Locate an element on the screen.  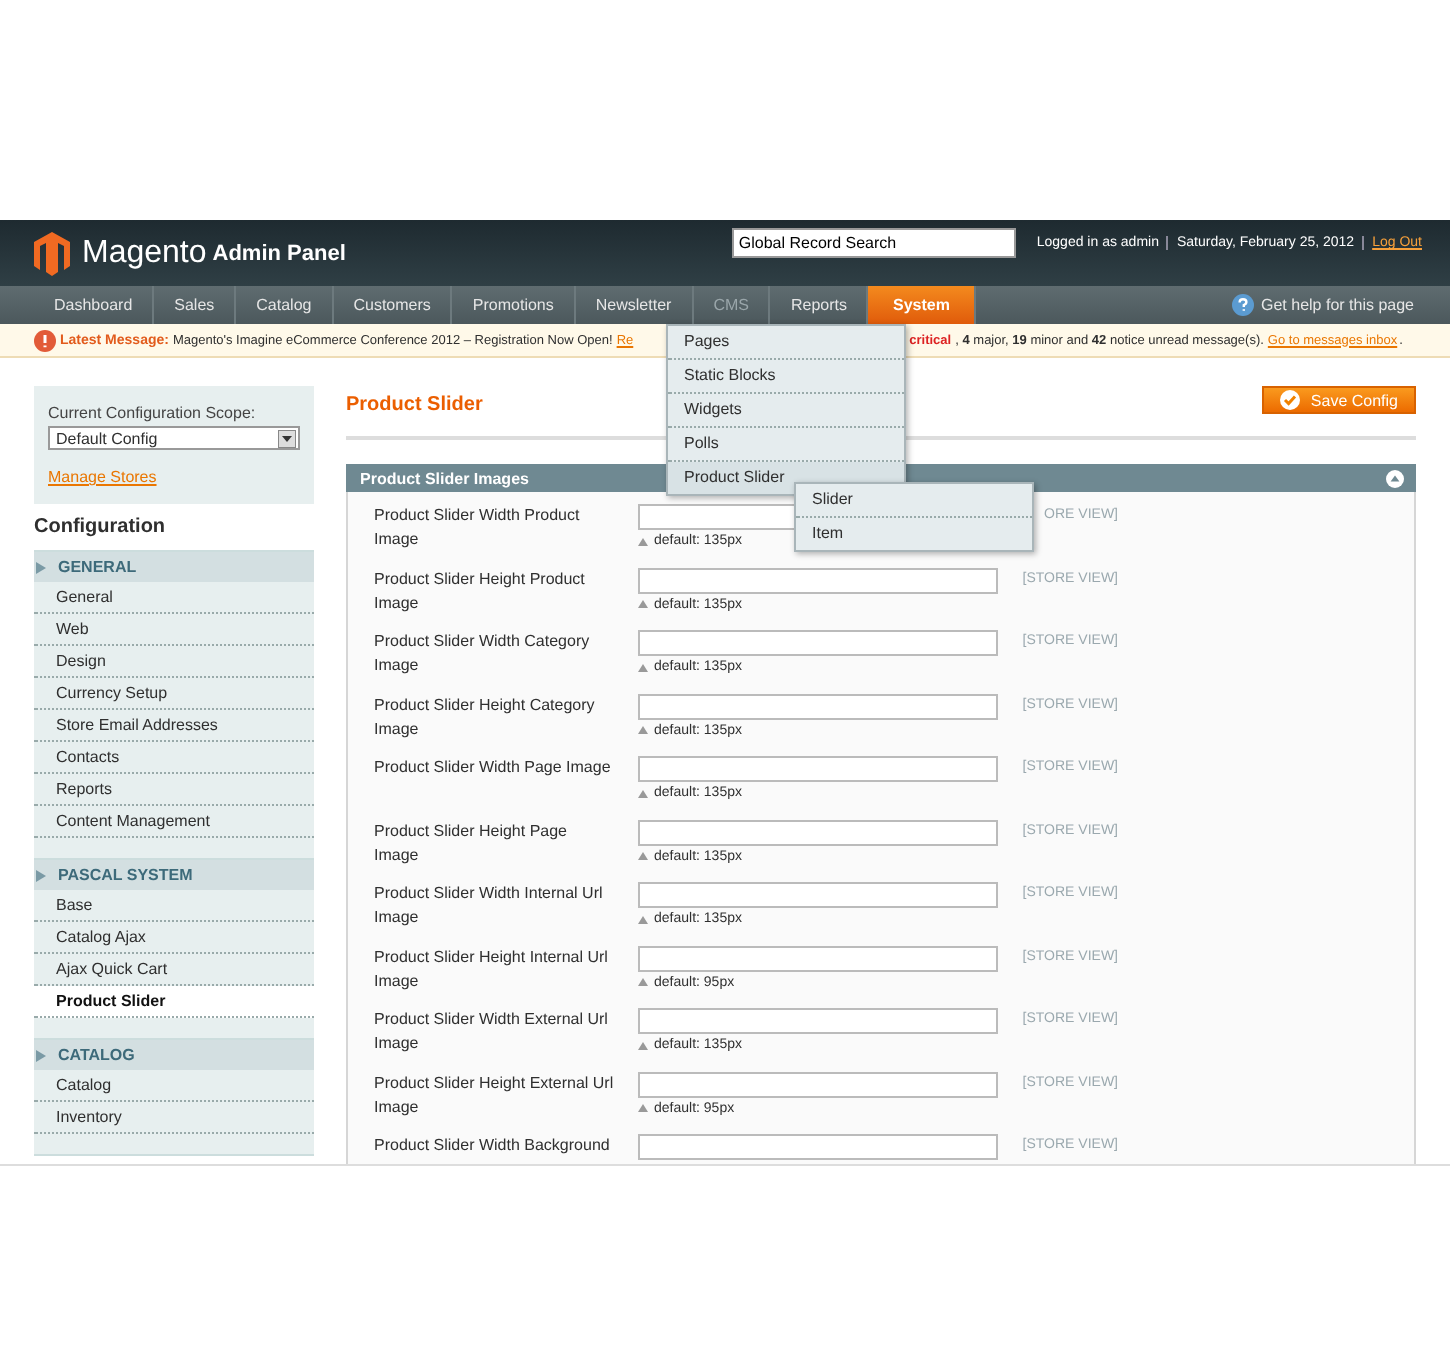
sidebar-item: Catalog Ajax is located at coordinates (174, 938).